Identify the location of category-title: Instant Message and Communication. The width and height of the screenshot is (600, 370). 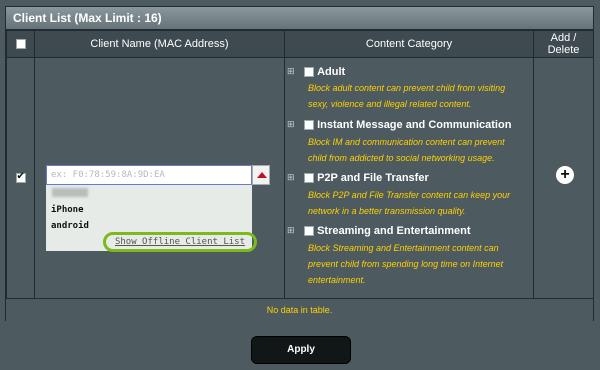
(414, 125).